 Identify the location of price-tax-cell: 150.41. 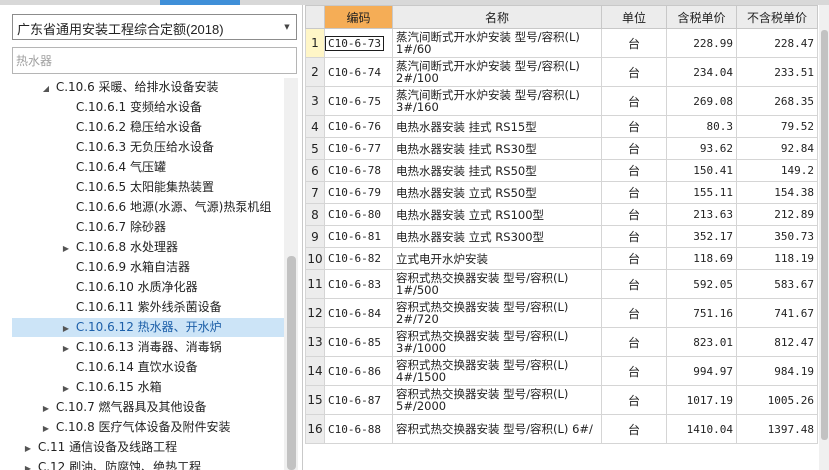
(701, 170).